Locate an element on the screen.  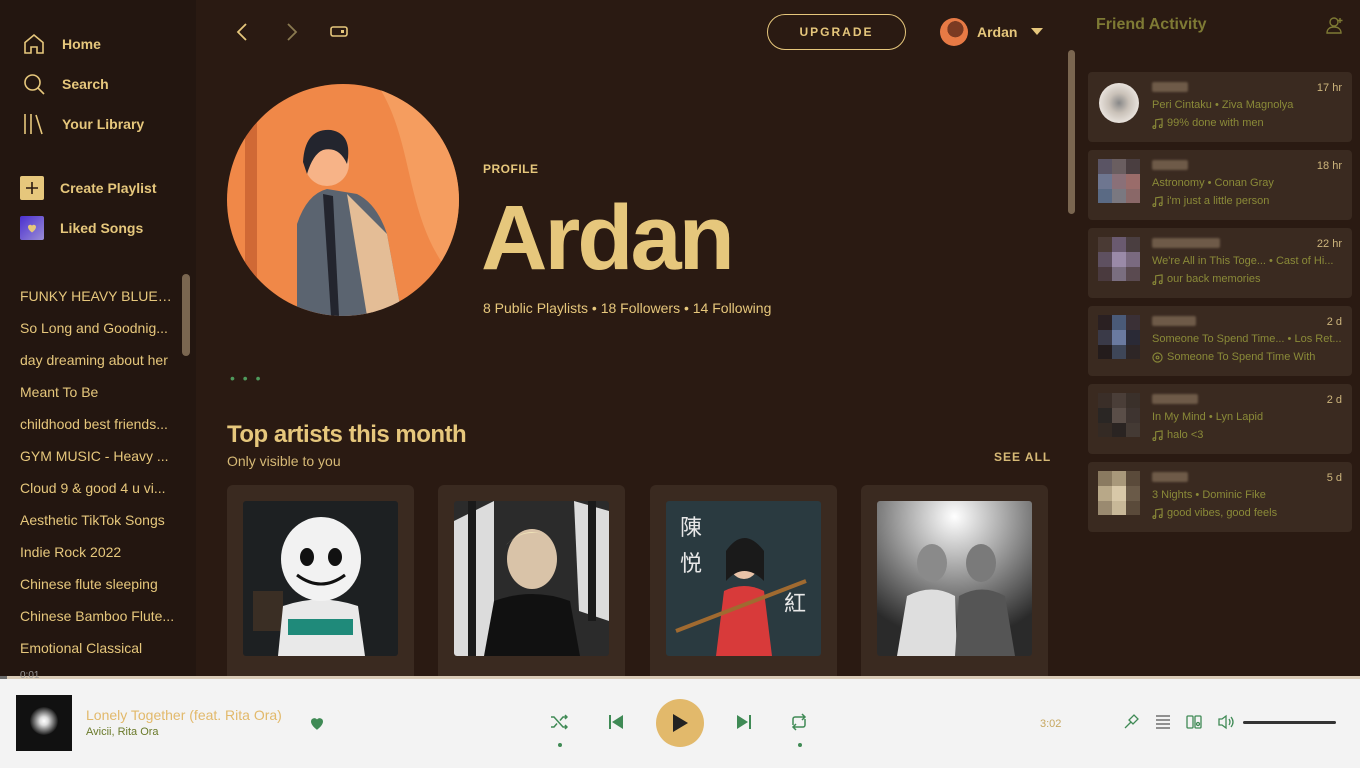
track-artist: Lyn Lapid is located at coordinates (1239, 417).